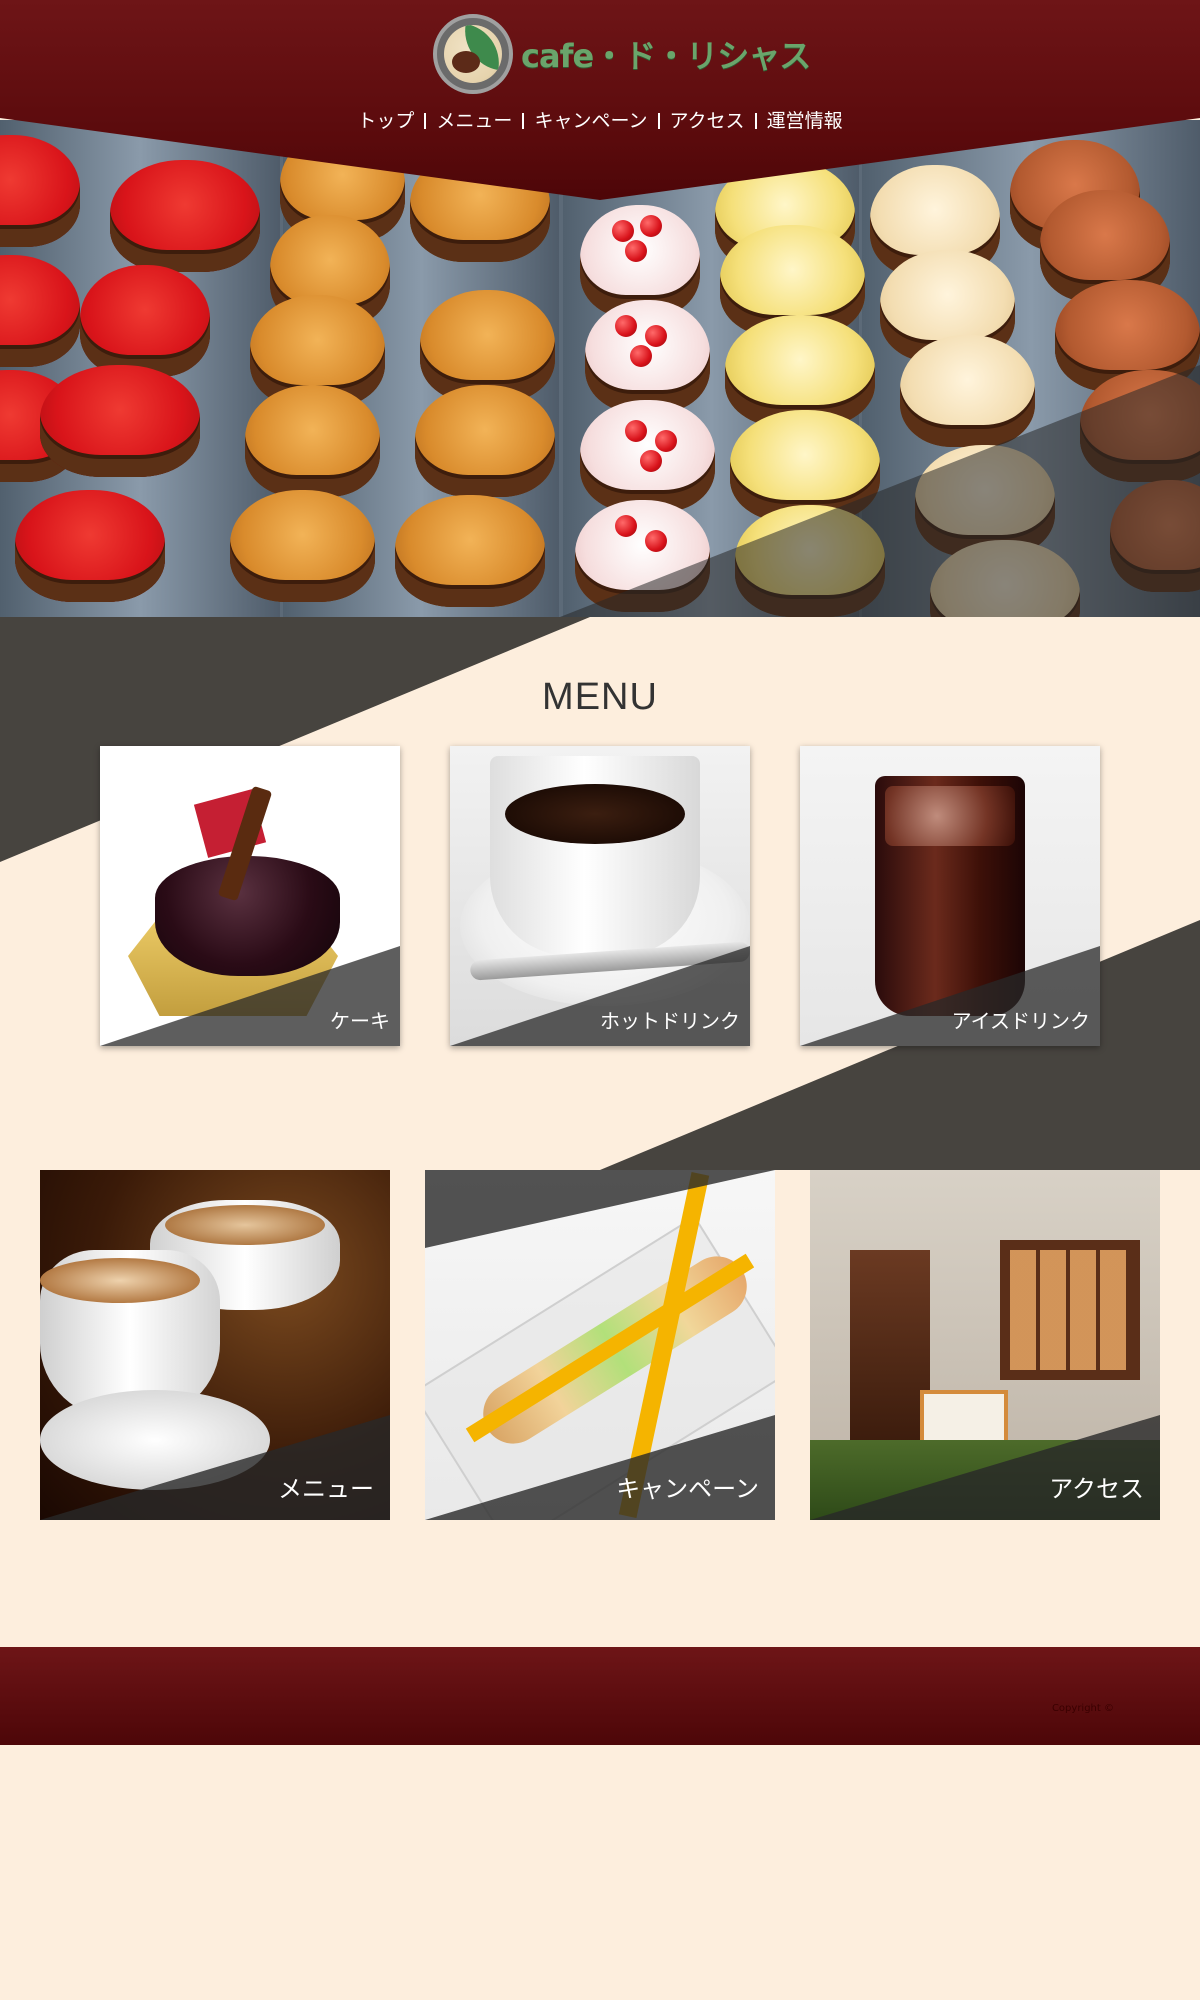  I want to click on coffee-leaf-logo-icon, so click(473, 54).